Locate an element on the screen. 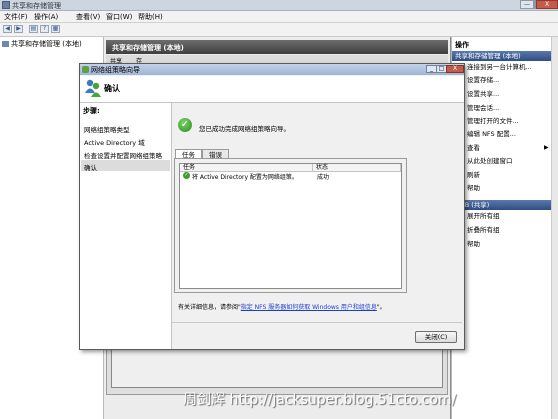  action-collapse-groups: 折叠所有组 is located at coordinates (483, 230).